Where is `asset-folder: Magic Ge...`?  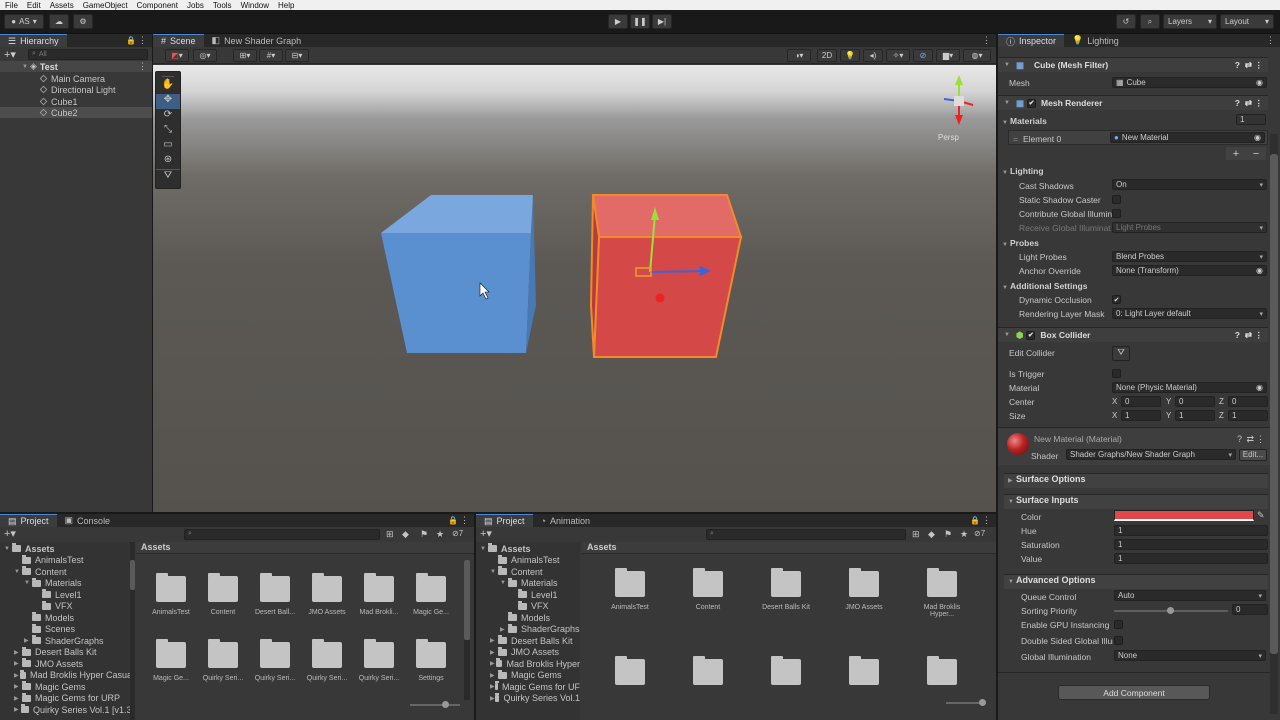
asset-folder: Magic Ge... is located at coordinates (171, 660).